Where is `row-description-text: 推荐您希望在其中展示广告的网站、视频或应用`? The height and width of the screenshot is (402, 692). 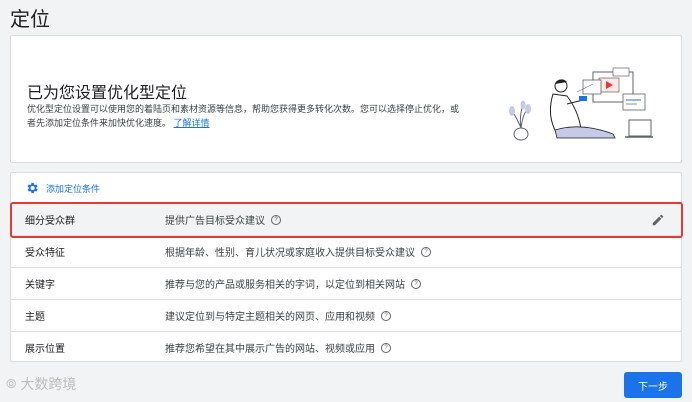 row-description-text: 推荐您希望在其中展示广告的网站、视频或应用 is located at coordinates (270, 349).